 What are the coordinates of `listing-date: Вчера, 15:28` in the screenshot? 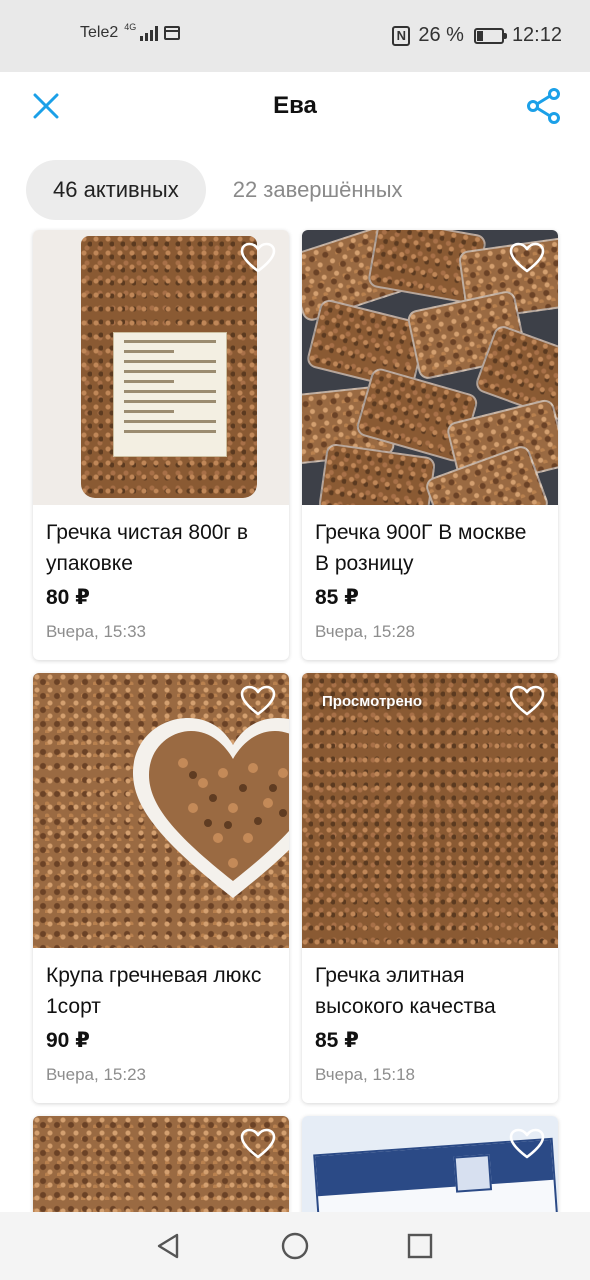 It's located at (365, 631).